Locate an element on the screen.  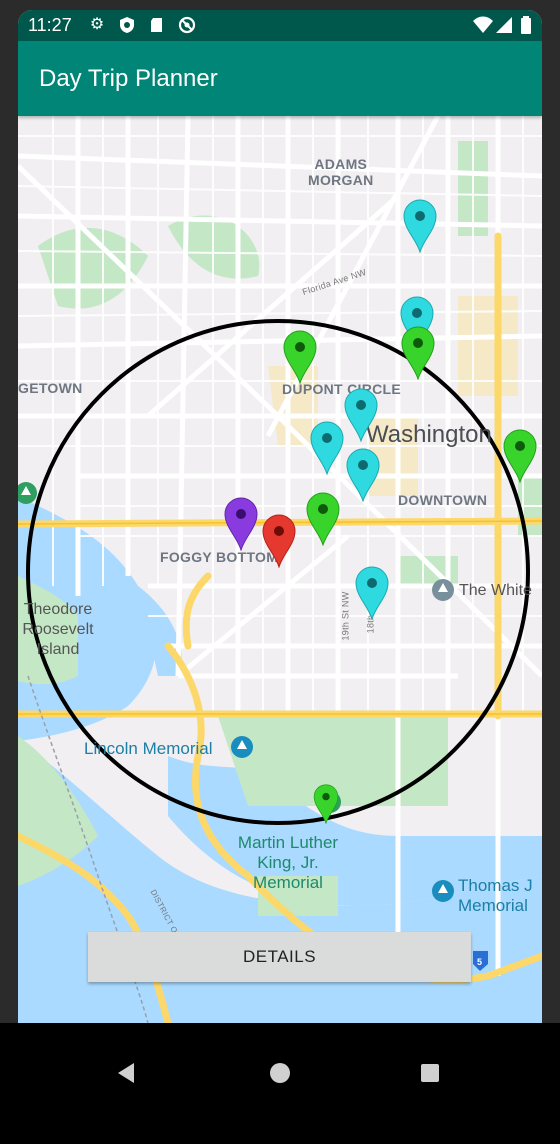
app-bar: Day Trip Planner is located at coordinates (280, 78).